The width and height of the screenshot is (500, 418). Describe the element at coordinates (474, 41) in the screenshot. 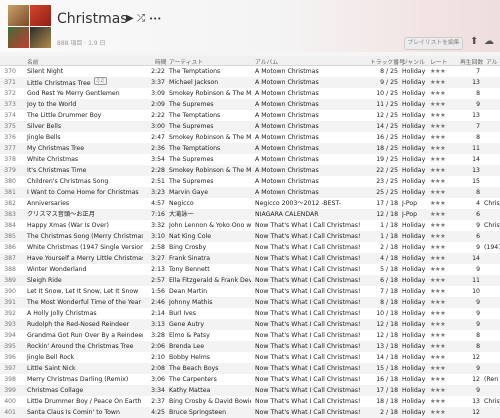

I see `upload-icon: ⬆` at that location.